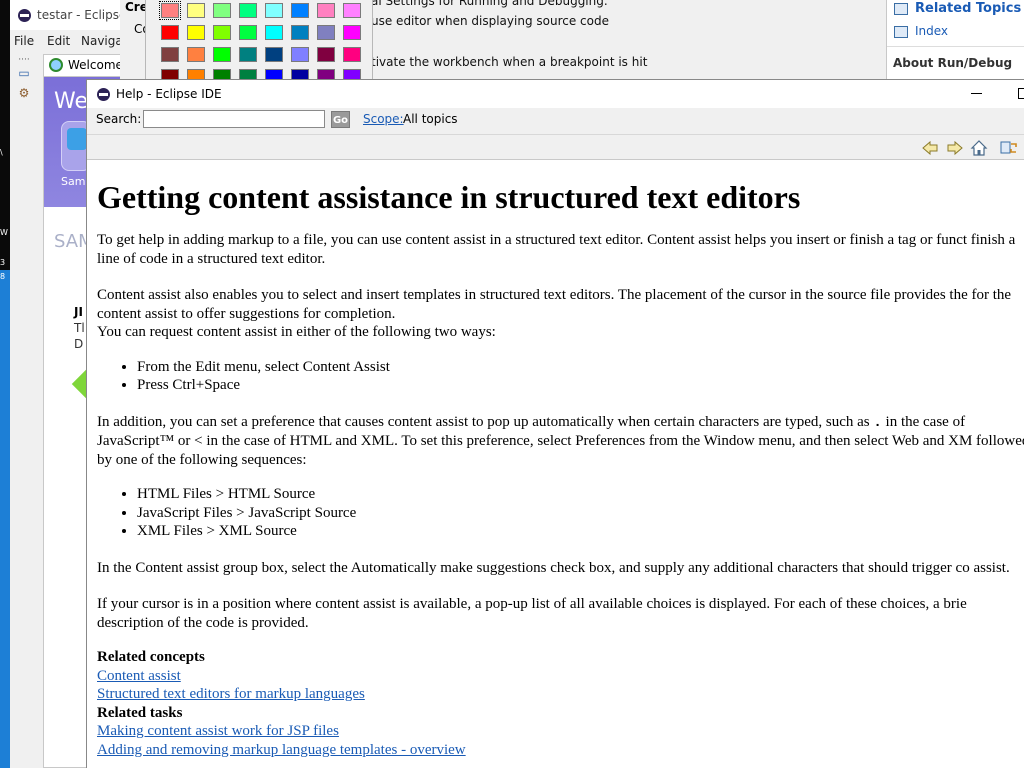  I want to click on back-arrow-icon, so click(930, 148).